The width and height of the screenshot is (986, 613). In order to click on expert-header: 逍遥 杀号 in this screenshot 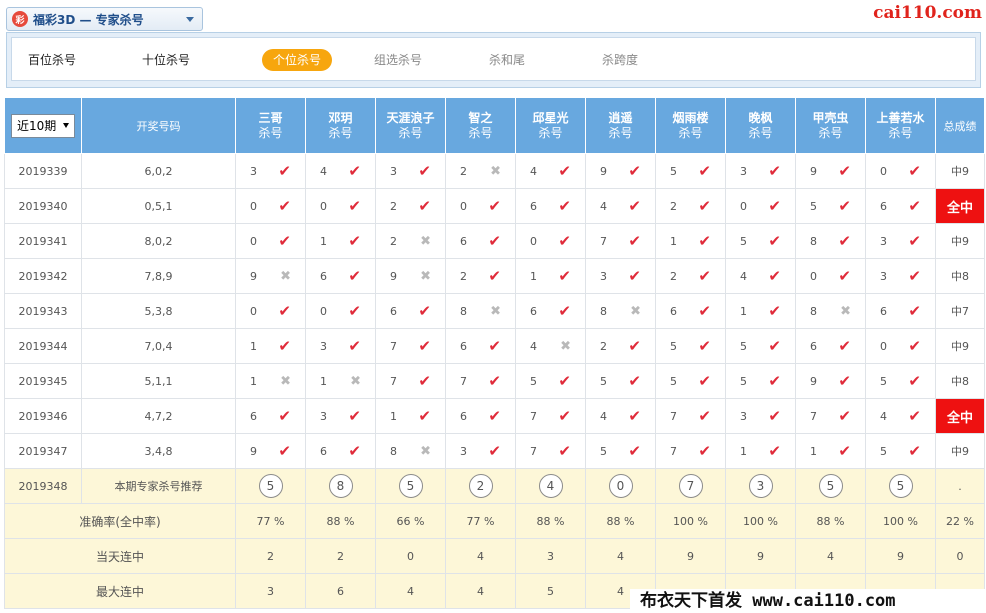, I will do `click(620, 125)`.